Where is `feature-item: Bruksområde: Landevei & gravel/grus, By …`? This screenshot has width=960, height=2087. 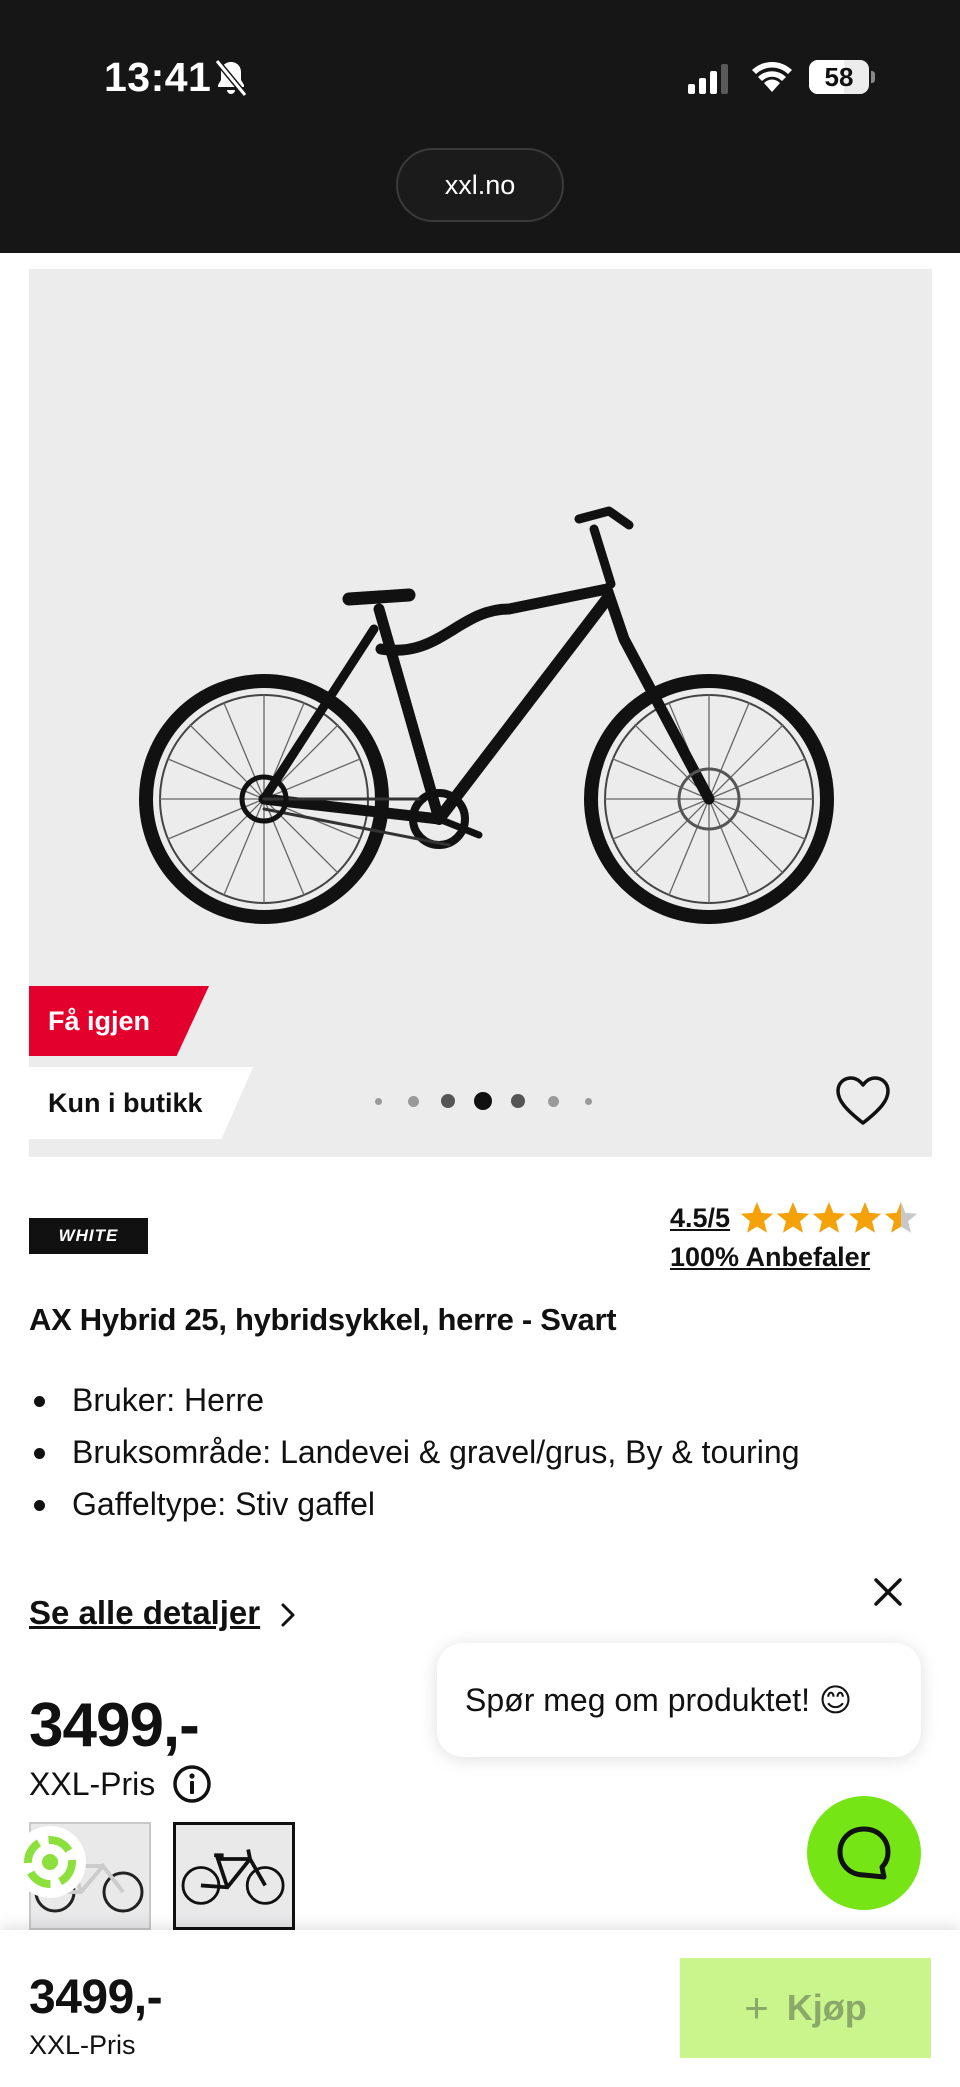
feature-item: Bruksområde: Landevei & gravel/grus, By … is located at coordinates (414, 1452).